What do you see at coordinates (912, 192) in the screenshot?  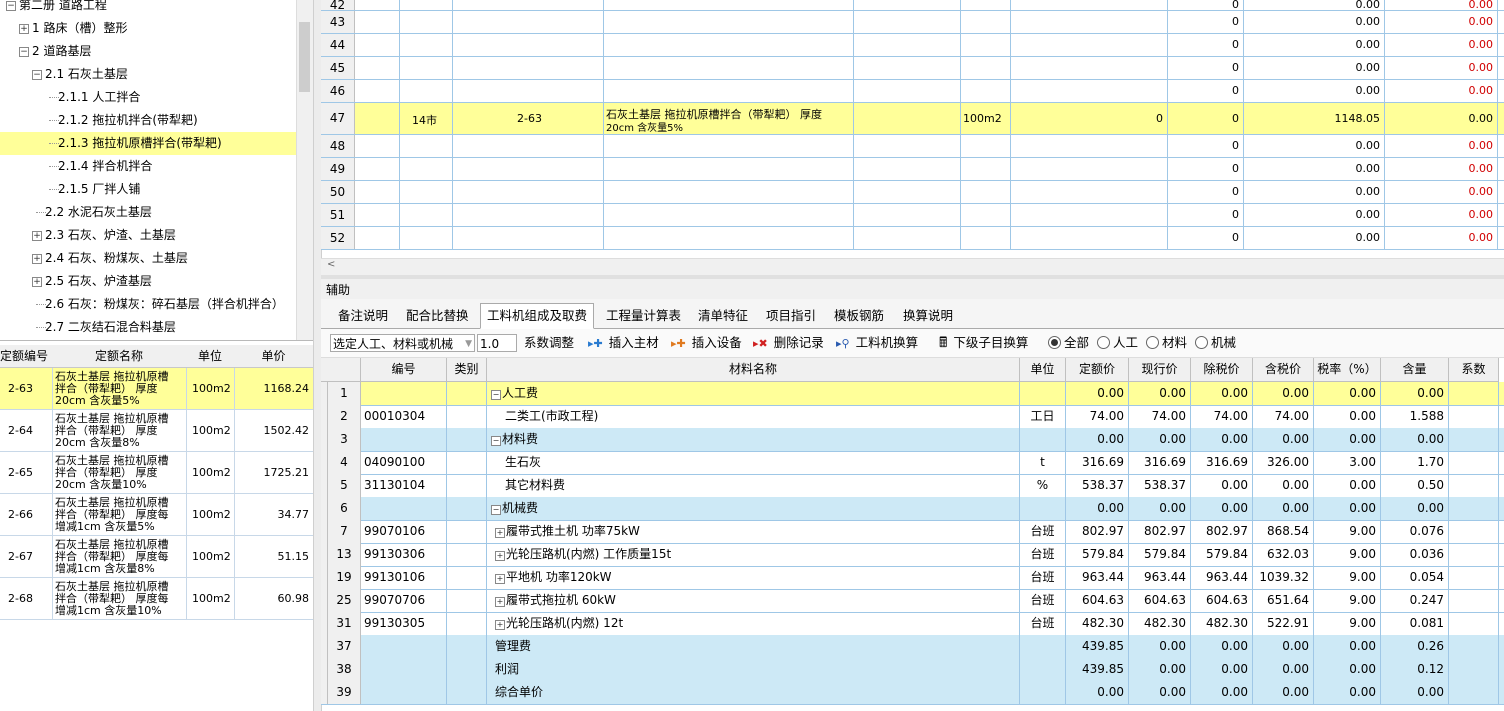 I see `budget-row: 50 0 0.00 0.00` at bounding box center [912, 192].